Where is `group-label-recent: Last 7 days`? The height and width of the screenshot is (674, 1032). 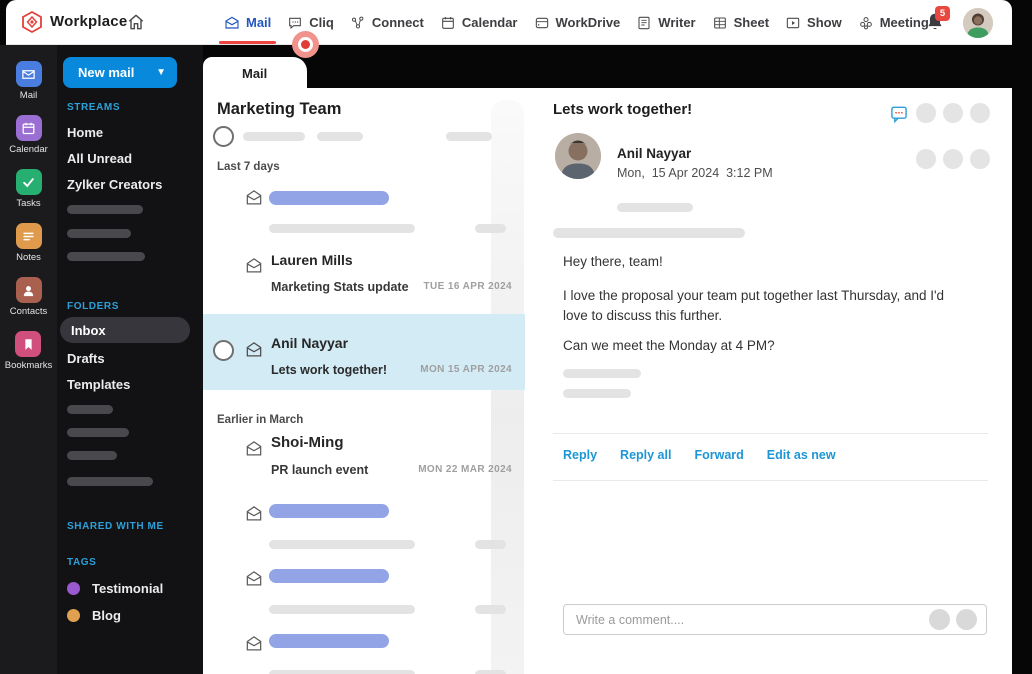 group-label-recent: Last 7 days is located at coordinates (248, 167).